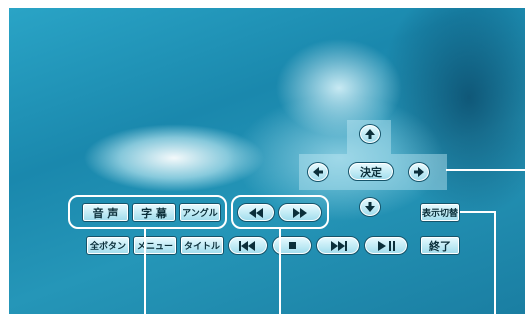  I want to click on right-button, so click(419, 172).